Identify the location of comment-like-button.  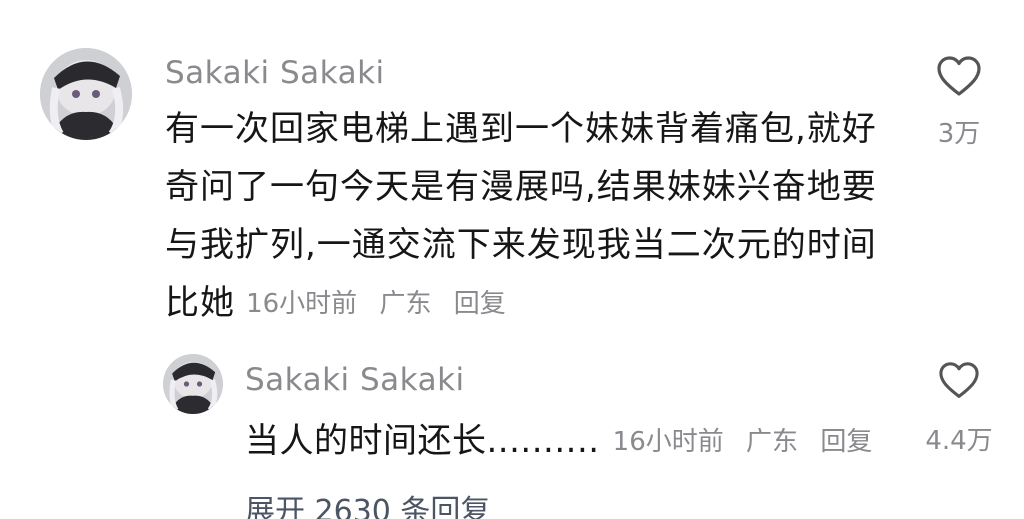
(959, 77).